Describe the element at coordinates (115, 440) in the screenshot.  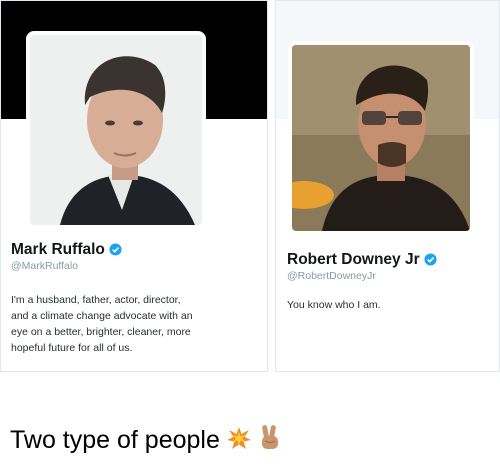
I see `caption-text: Two type of people` at that location.